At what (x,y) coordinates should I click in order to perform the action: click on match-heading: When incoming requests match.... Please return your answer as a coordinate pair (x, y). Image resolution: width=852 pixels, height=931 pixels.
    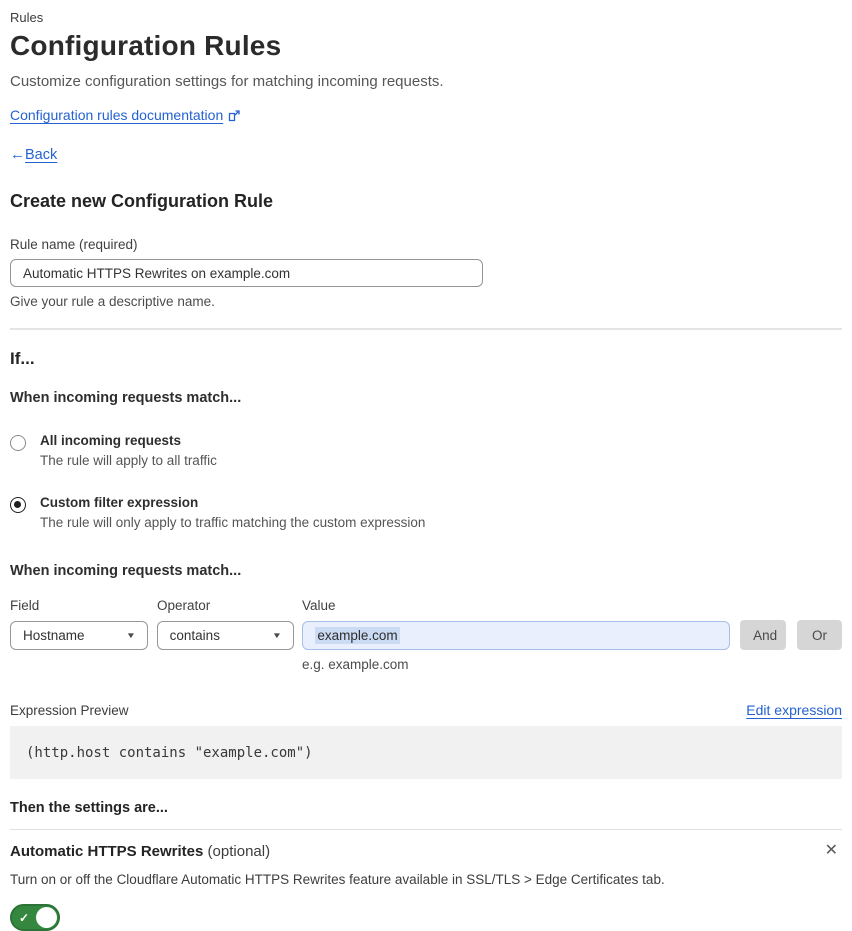
    Looking at the image, I should click on (126, 398).